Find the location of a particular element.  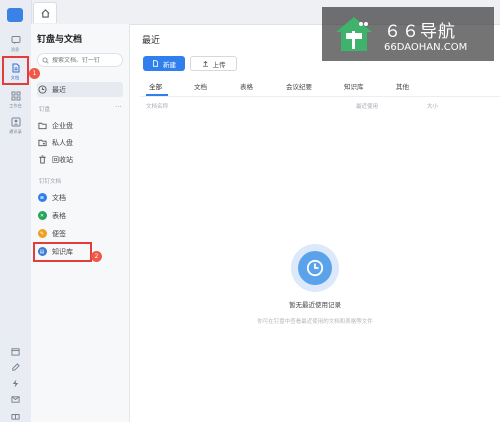

watermark: ６６导航 66DAOHAN.COM is located at coordinates (408, 34).